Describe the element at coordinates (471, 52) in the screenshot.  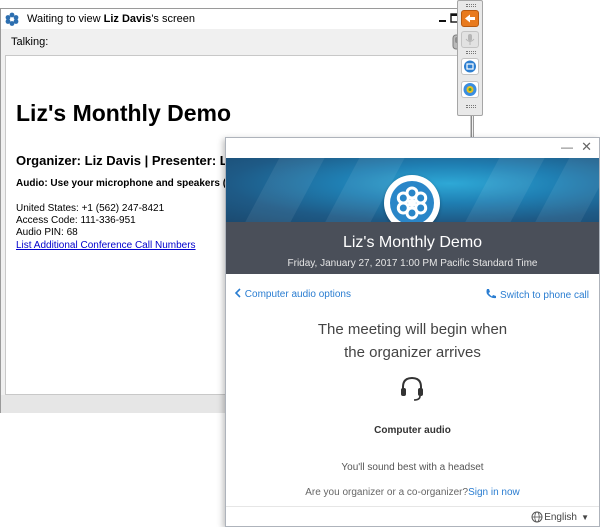
I see `drag-grip-middle` at that location.